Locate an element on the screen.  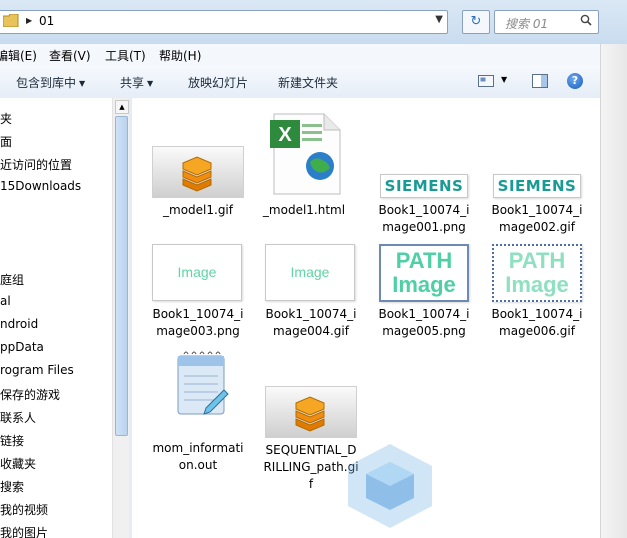
file-item: Image Book1_10074_i mage004.gif is located at coordinates (311, 292).